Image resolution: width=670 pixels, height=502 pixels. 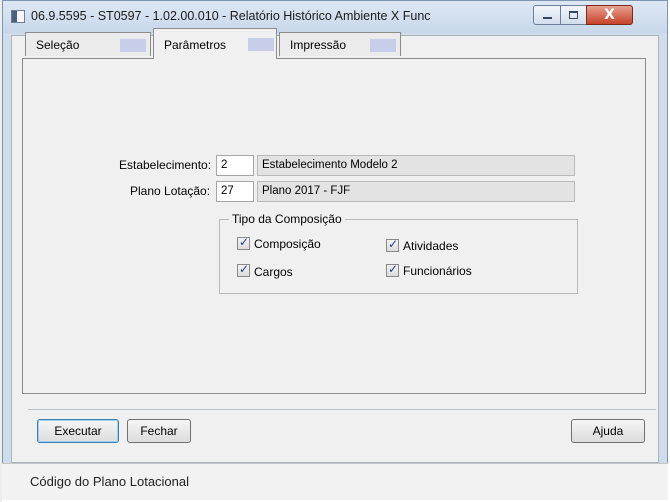 What do you see at coordinates (273, 272) in the screenshot?
I see `checkbox-cargos-label: Cargos` at bounding box center [273, 272].